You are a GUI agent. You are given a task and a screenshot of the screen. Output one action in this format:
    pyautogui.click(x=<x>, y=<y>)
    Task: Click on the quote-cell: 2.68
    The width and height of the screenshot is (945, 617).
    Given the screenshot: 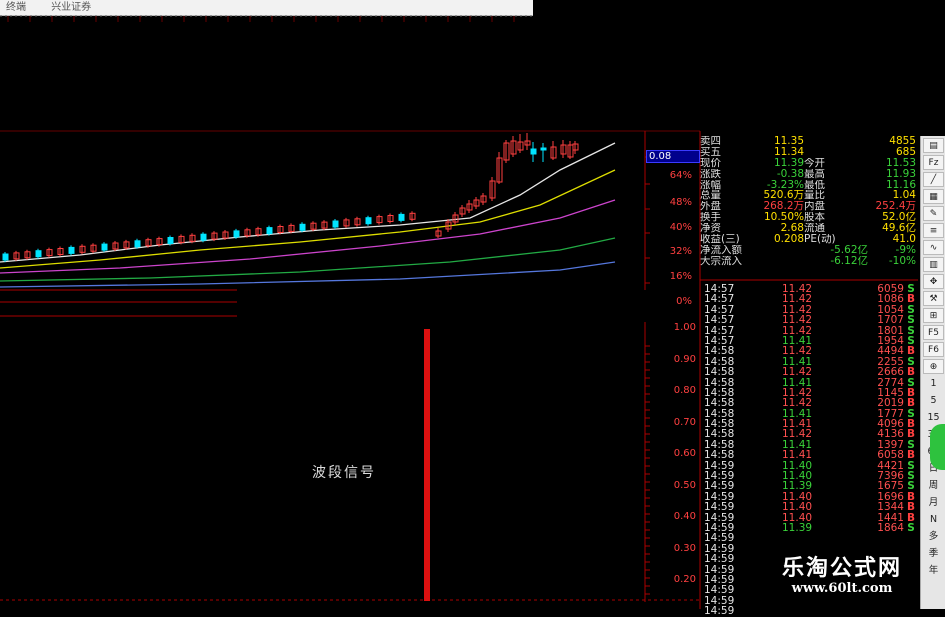 What is the action you would take?
    pyautogui.click(x=792, y=229)
    